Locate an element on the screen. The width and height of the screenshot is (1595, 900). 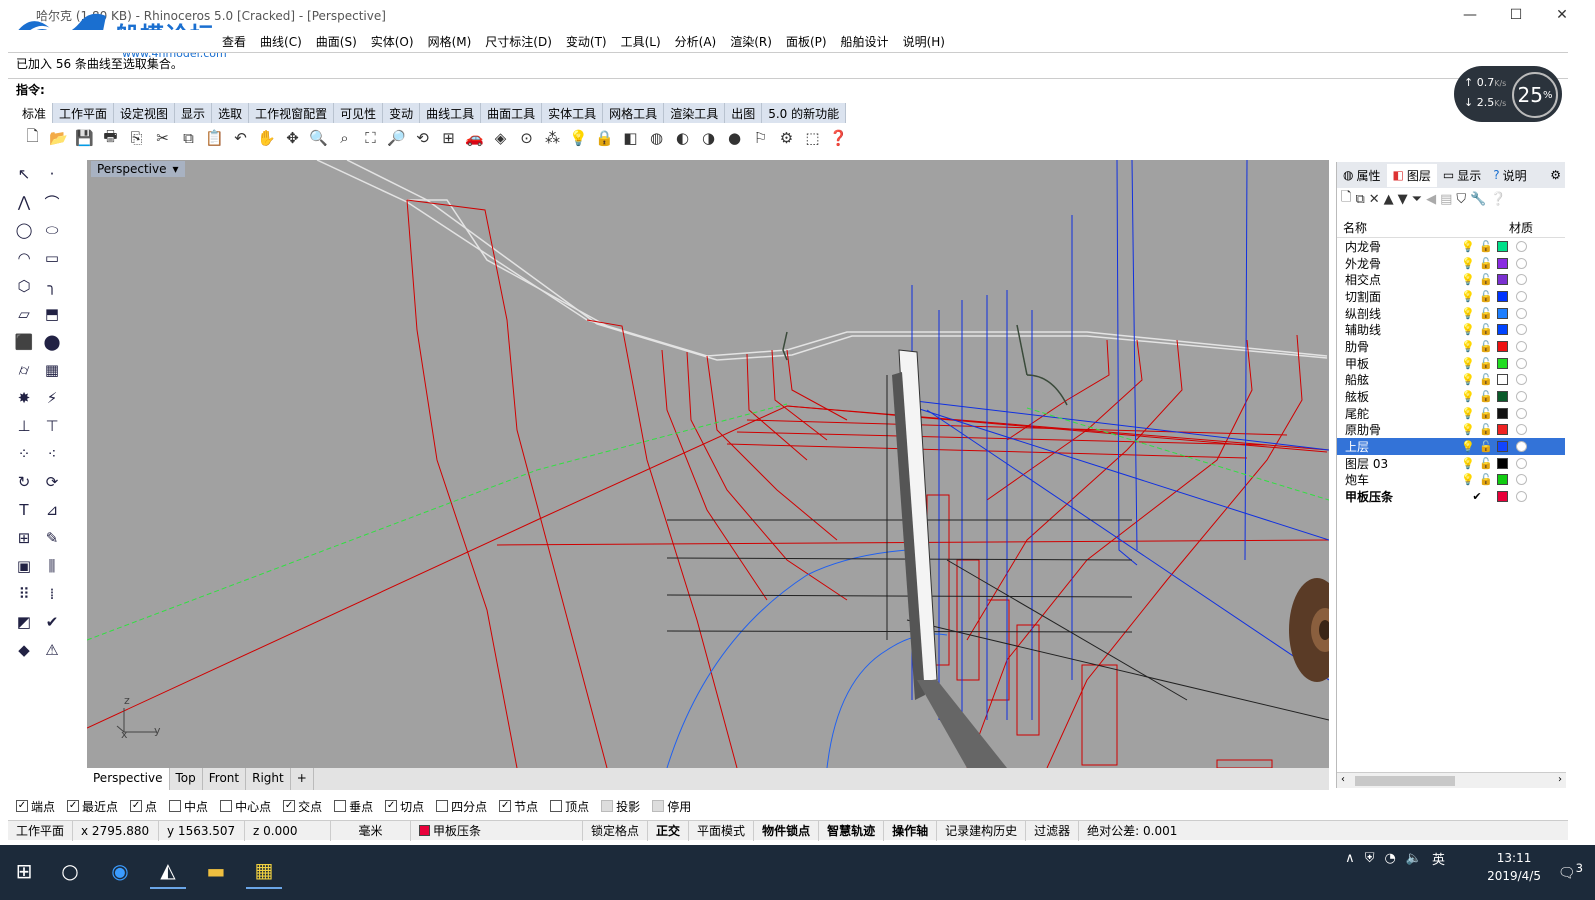
tab-front: Front is located at coordinates (225, 779).